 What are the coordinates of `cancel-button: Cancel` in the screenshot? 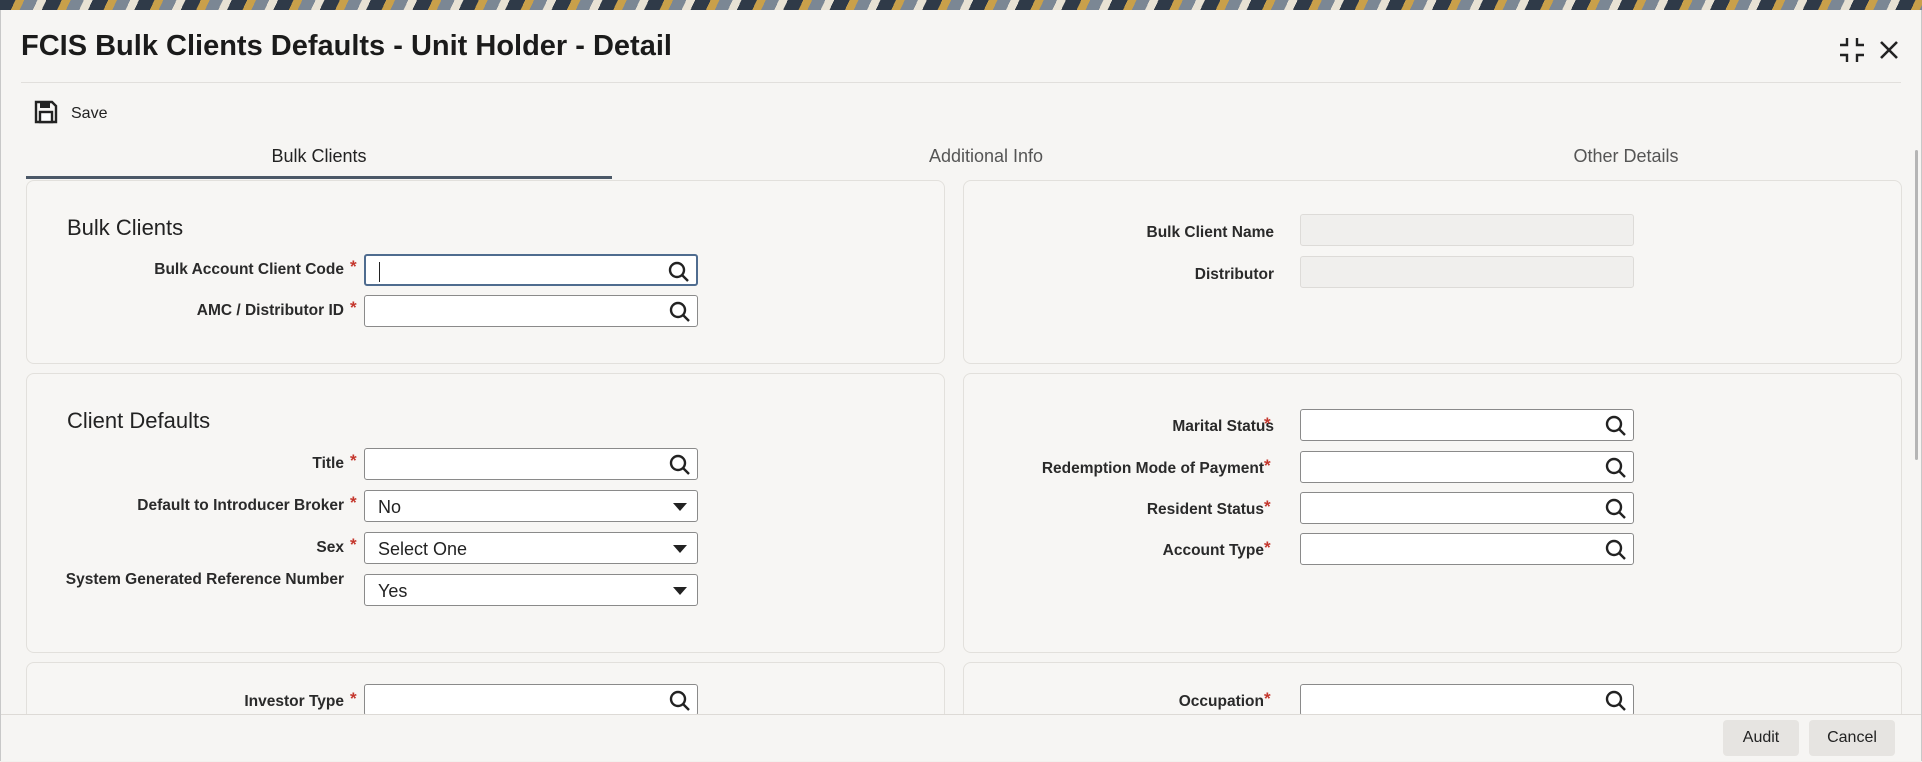 It's located at (1852, 738).